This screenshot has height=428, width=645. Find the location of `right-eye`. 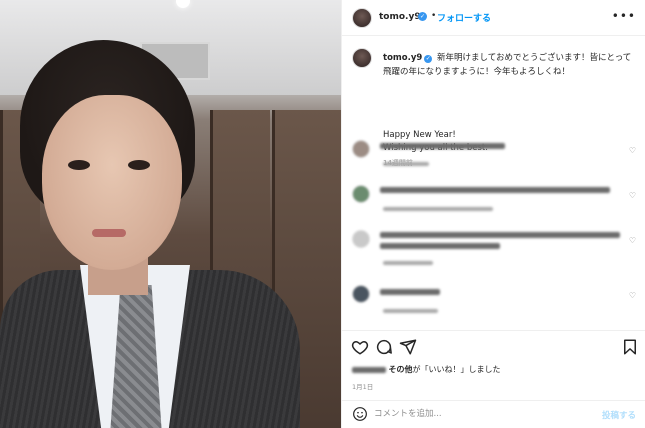

right-eye is located at coordinates (139, 165).